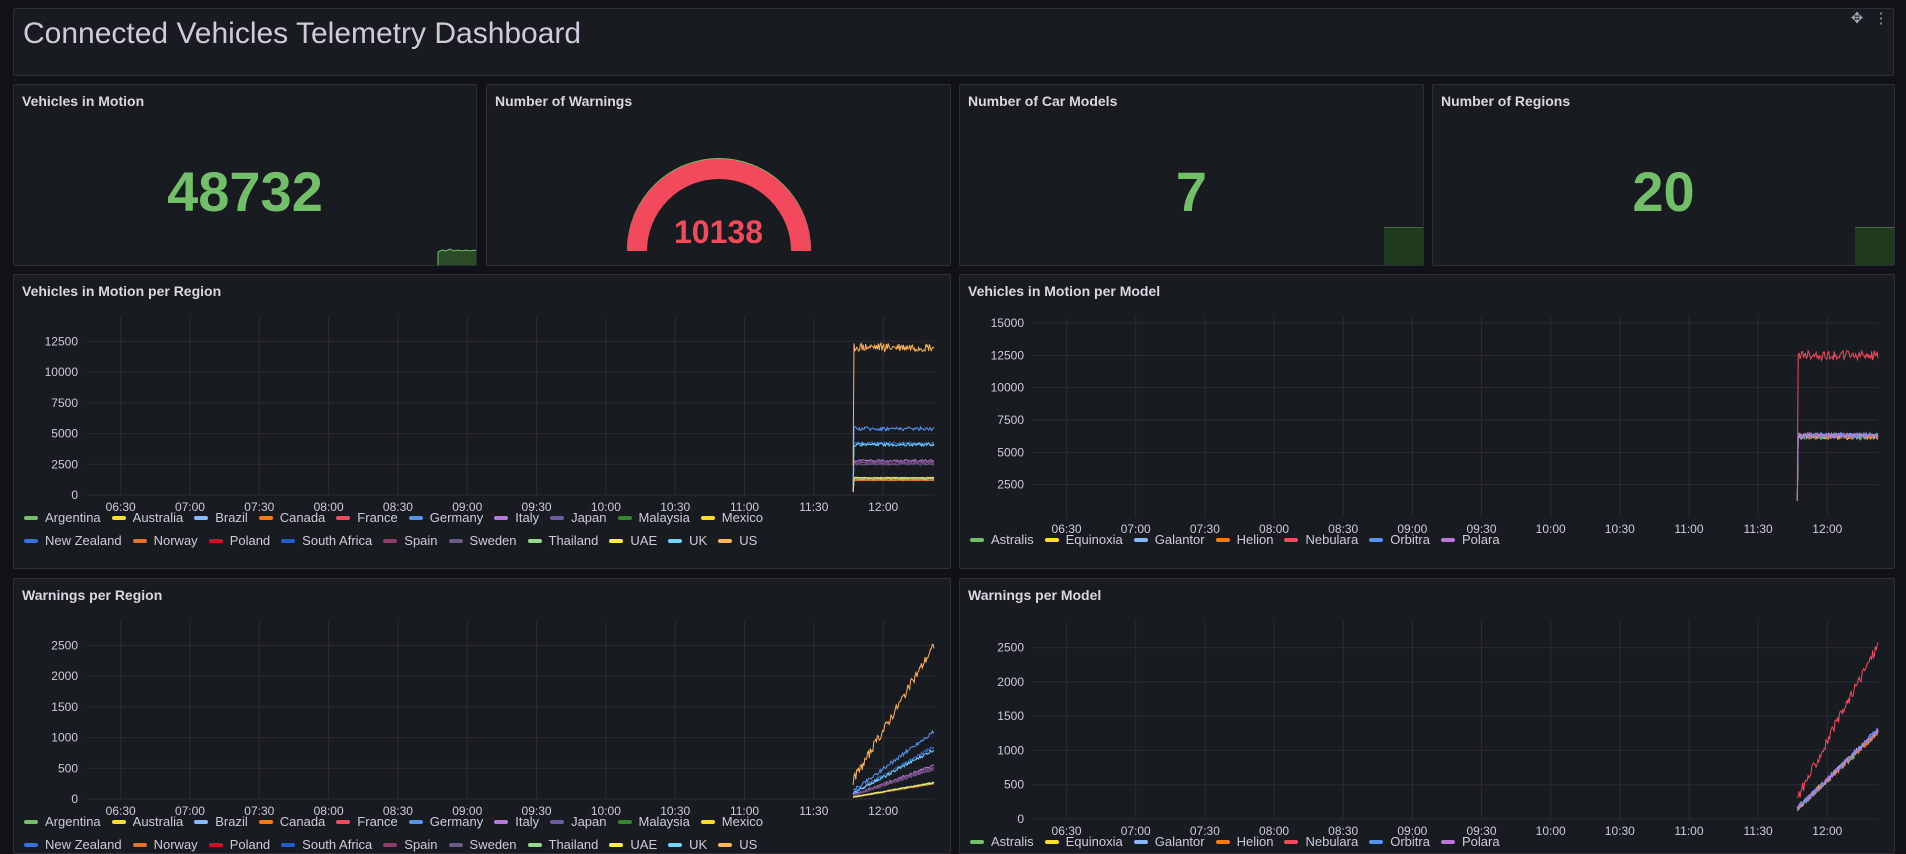 Image resolution: width=1906 pixels, height=854 pixels. I want to click on series-line-helion, so click(1837, 467).